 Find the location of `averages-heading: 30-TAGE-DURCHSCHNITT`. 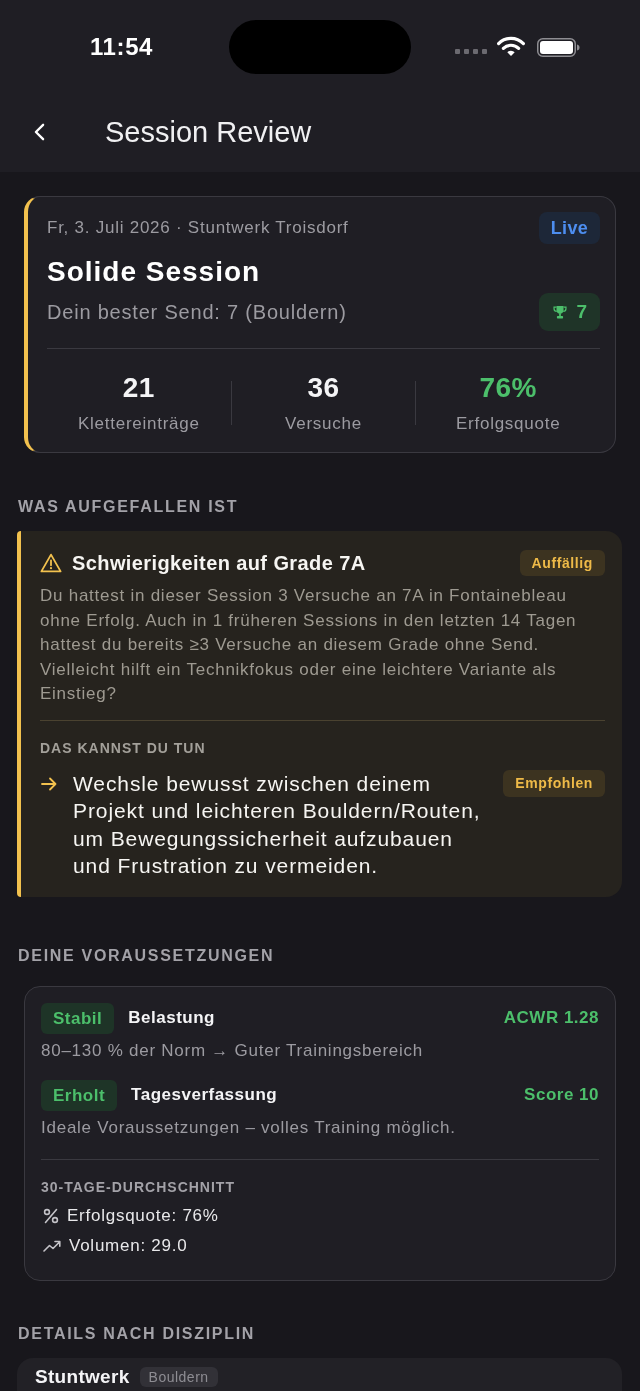

averages-heading: 30-TAGE-DURCHSCHNITT is located at coordinates (138, 1186).